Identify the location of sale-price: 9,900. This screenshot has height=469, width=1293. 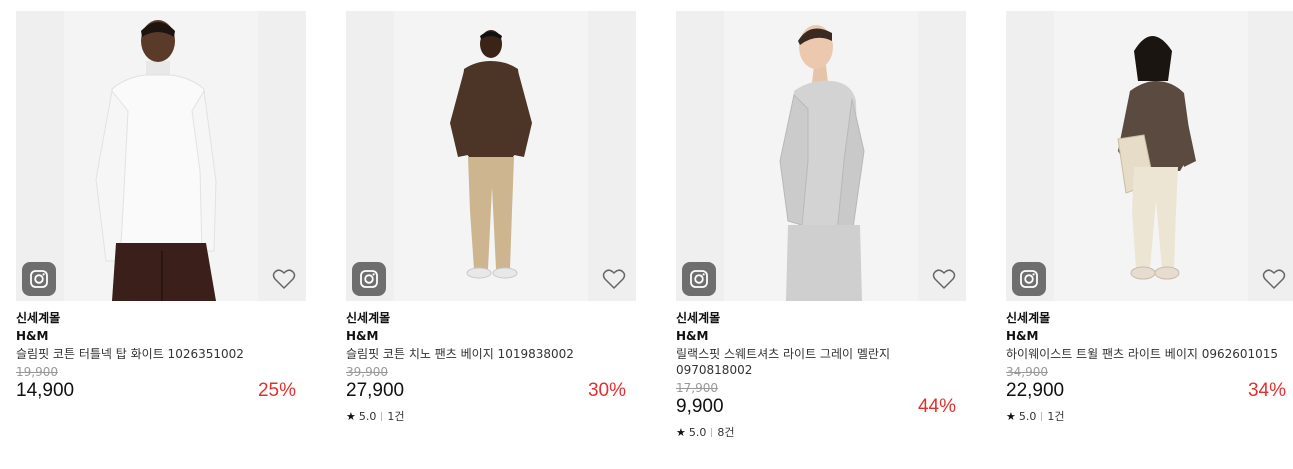
(700, 406).